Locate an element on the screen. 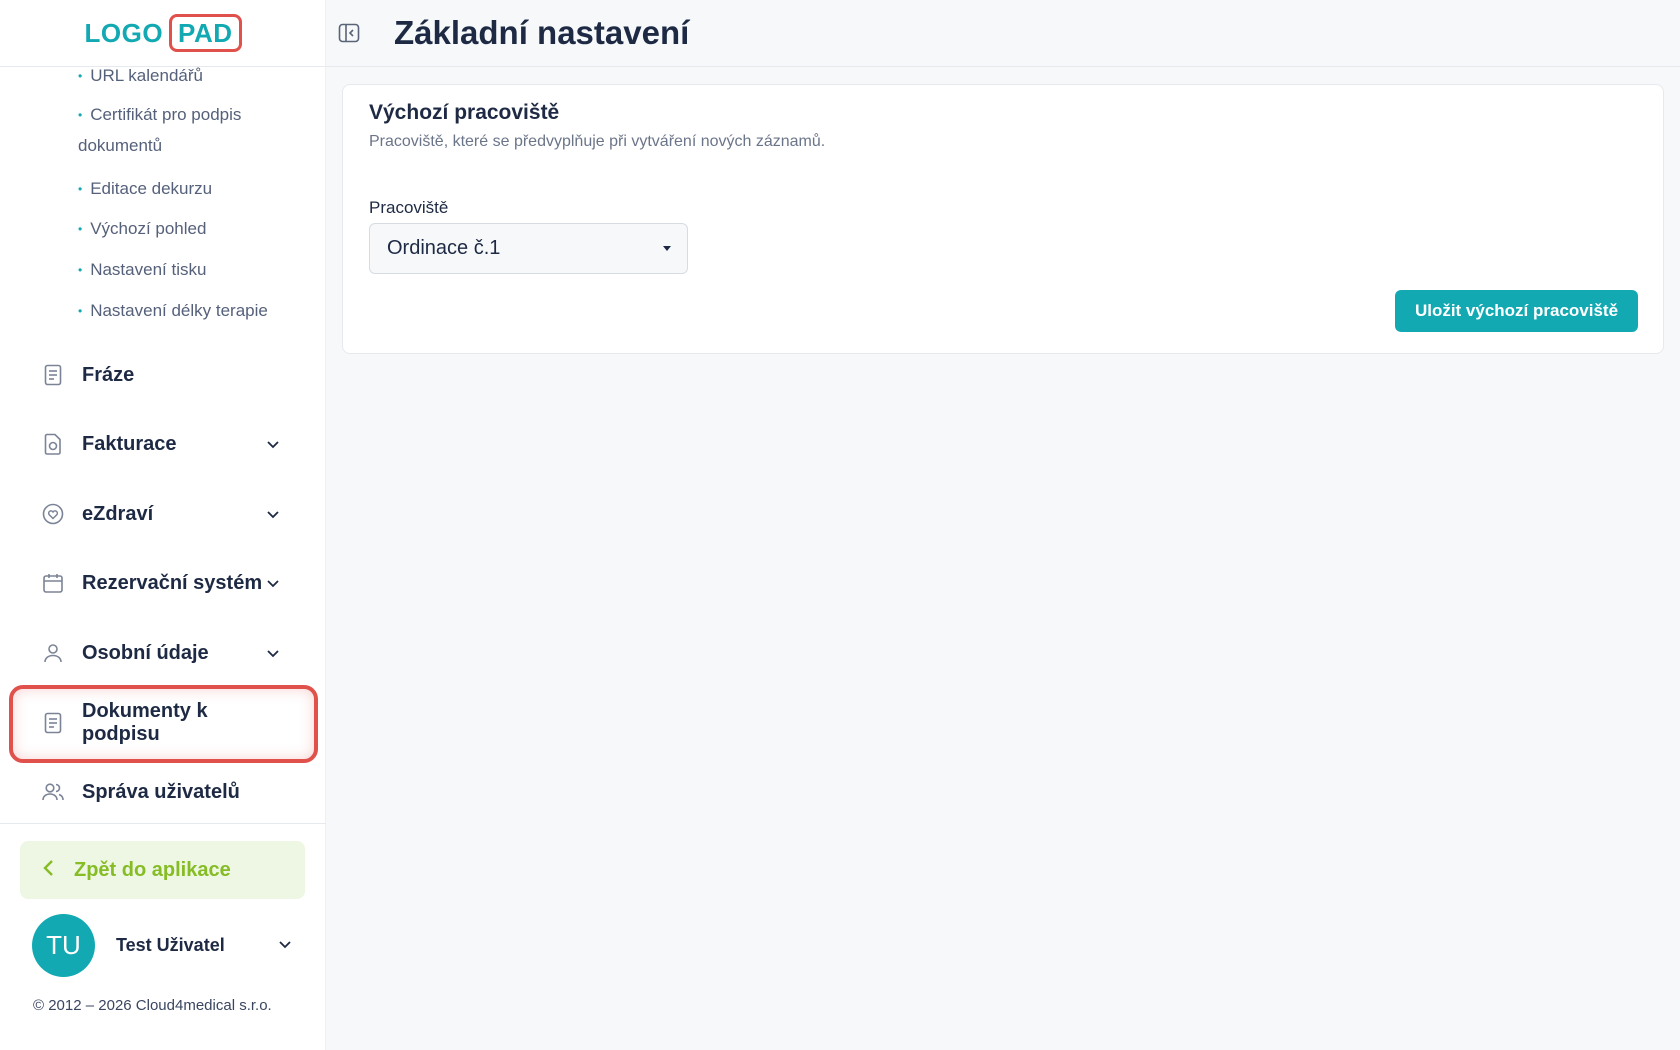 Image resolution: width=1680 pixels, height=1050 pixels. sidebar-item-fakturace: Fakturace is located at coordinates (165, 444).